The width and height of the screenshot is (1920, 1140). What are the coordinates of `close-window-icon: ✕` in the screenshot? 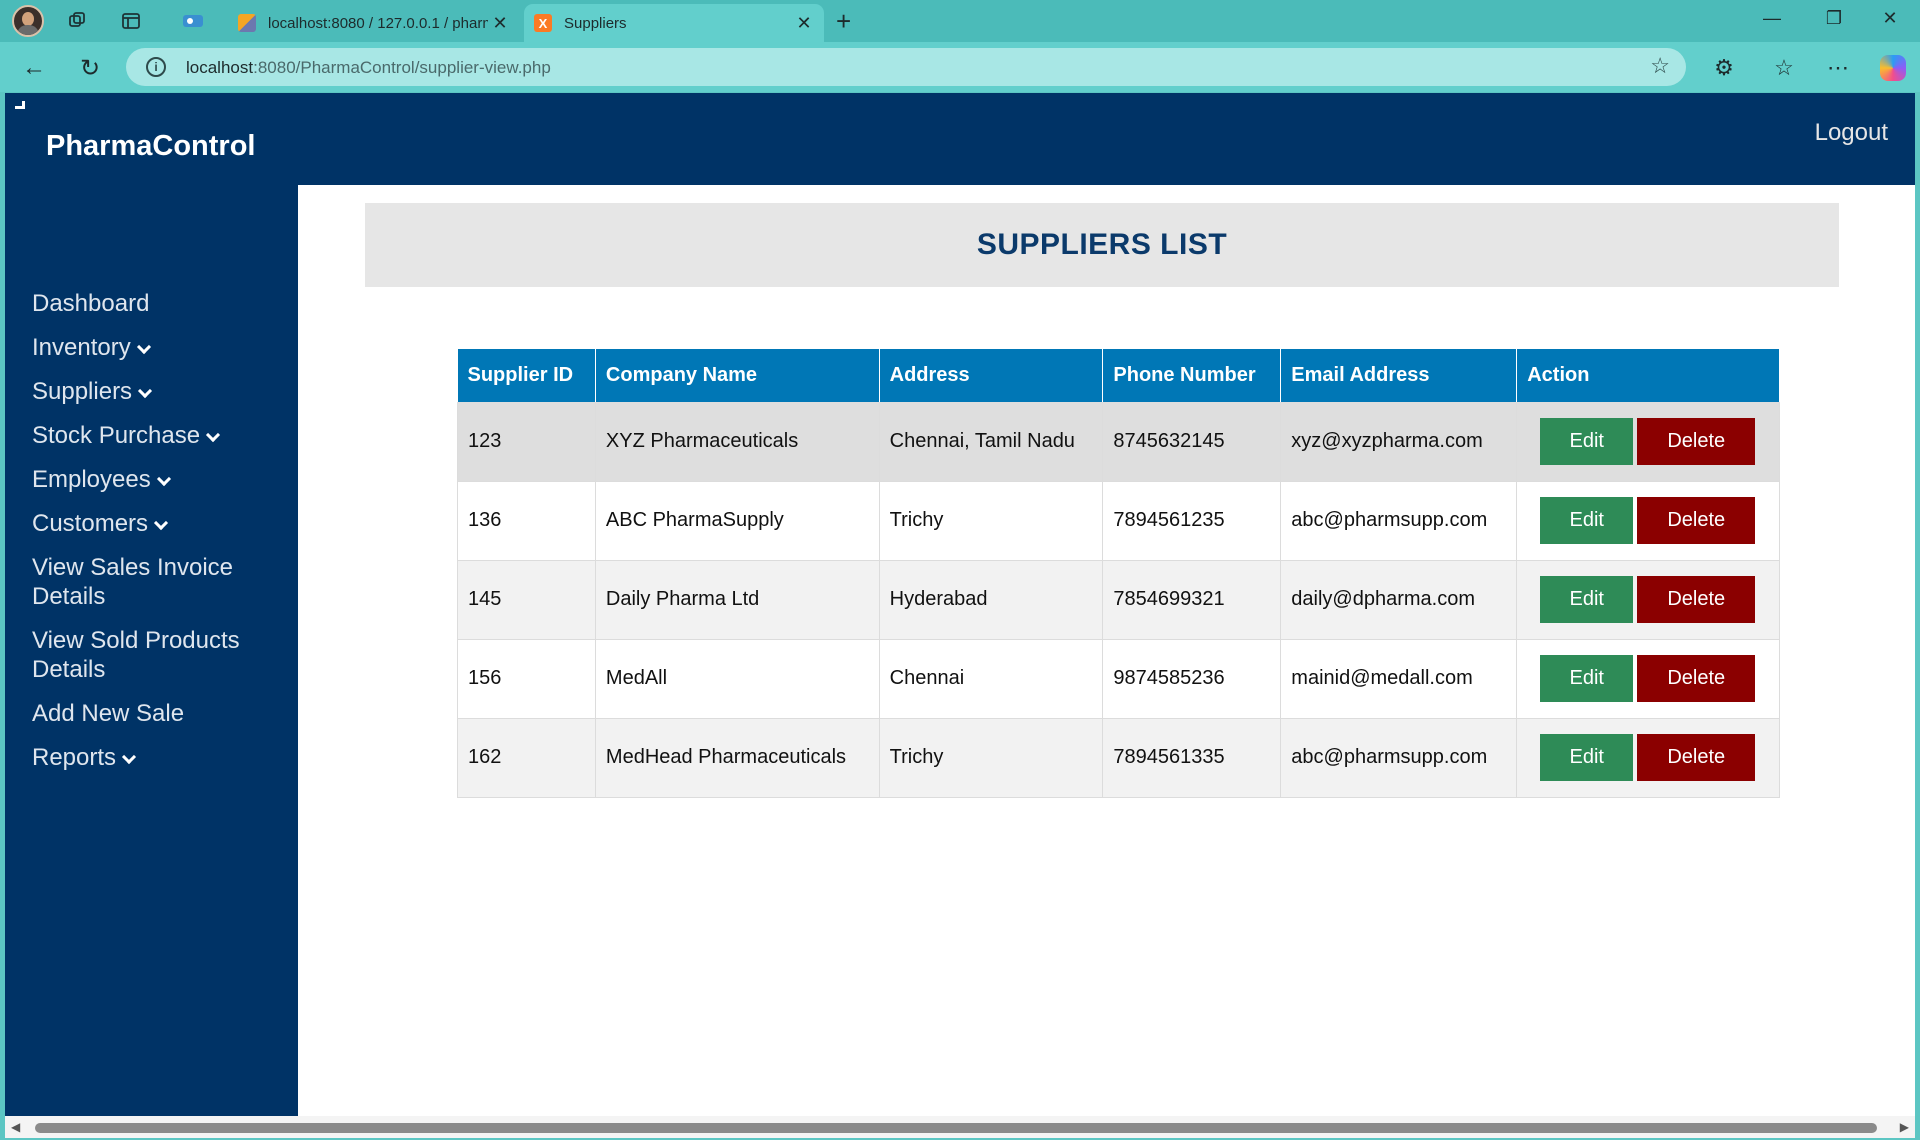 It's located at (1890, 18).